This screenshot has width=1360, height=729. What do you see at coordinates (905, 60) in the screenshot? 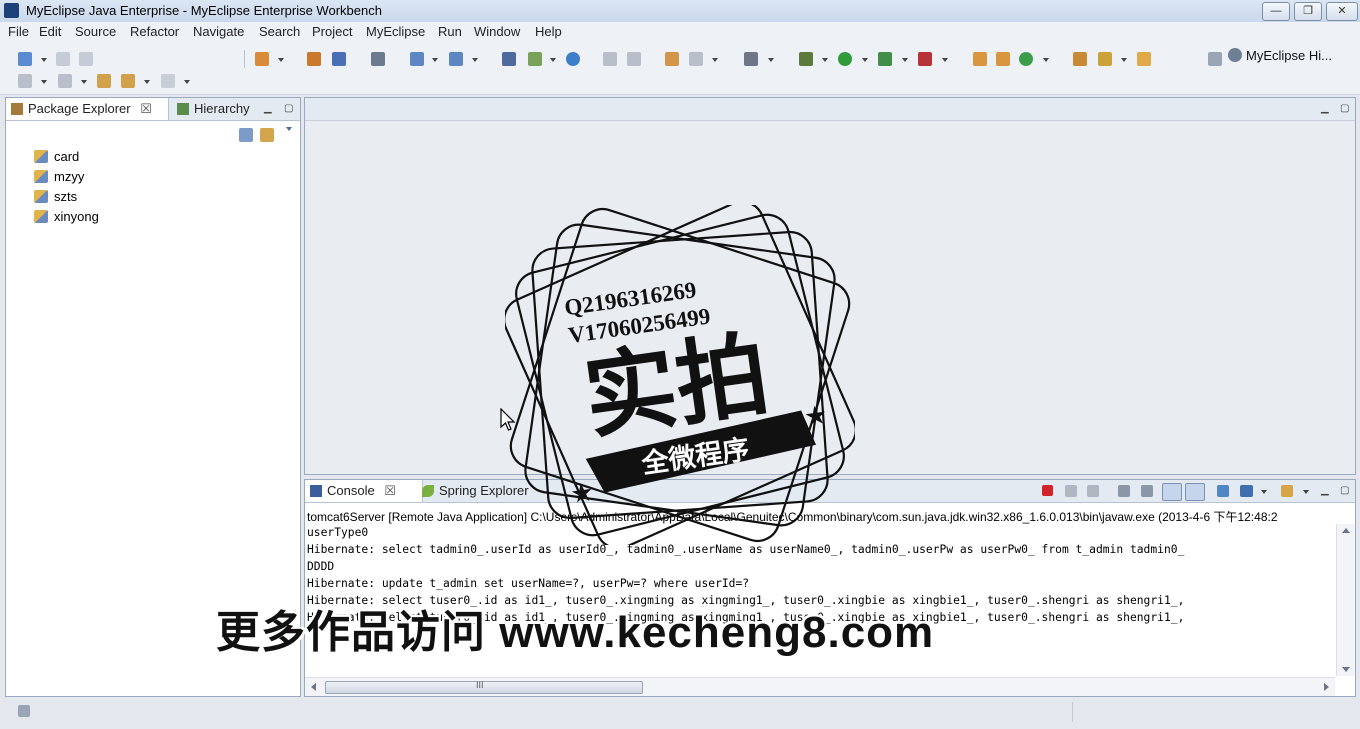
I see `run-external-dropdown-icon` at bounding box center [905, 60].